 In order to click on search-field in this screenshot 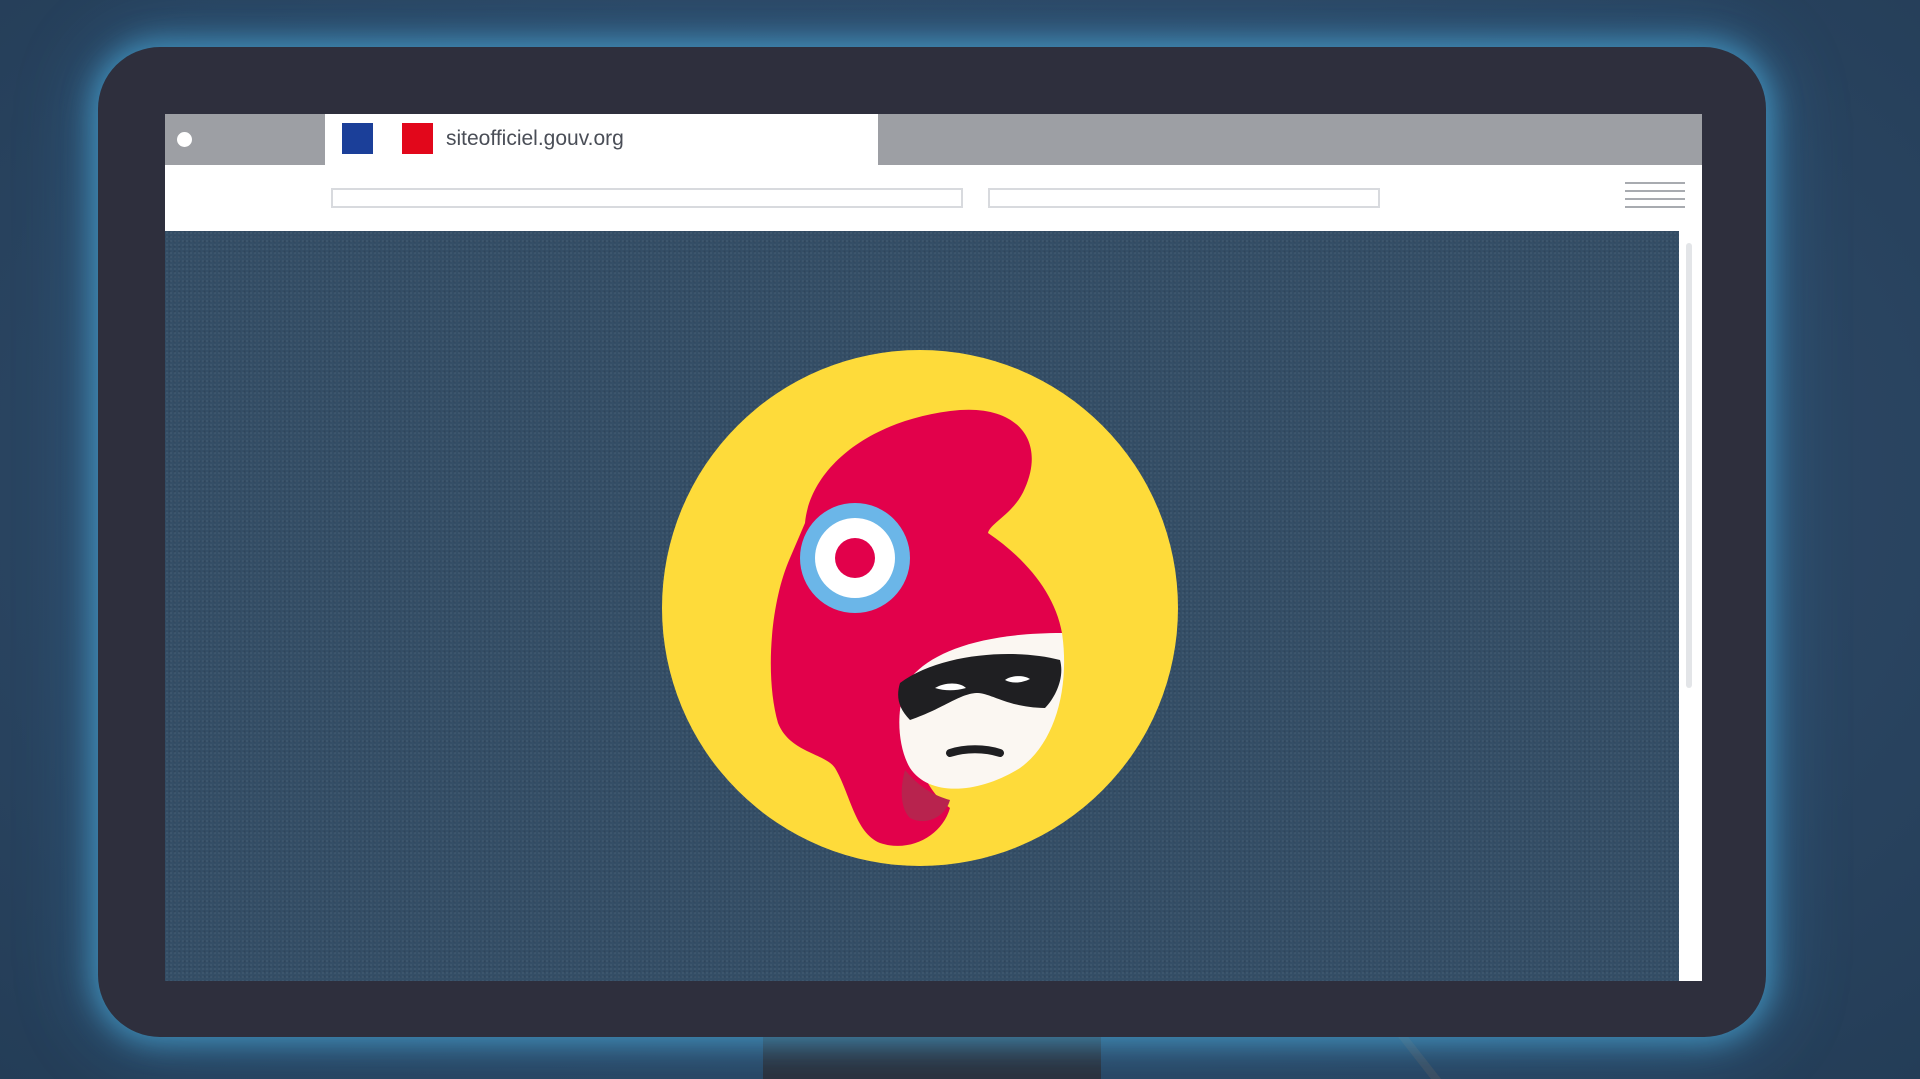, I will do `click(1184, 198)`.